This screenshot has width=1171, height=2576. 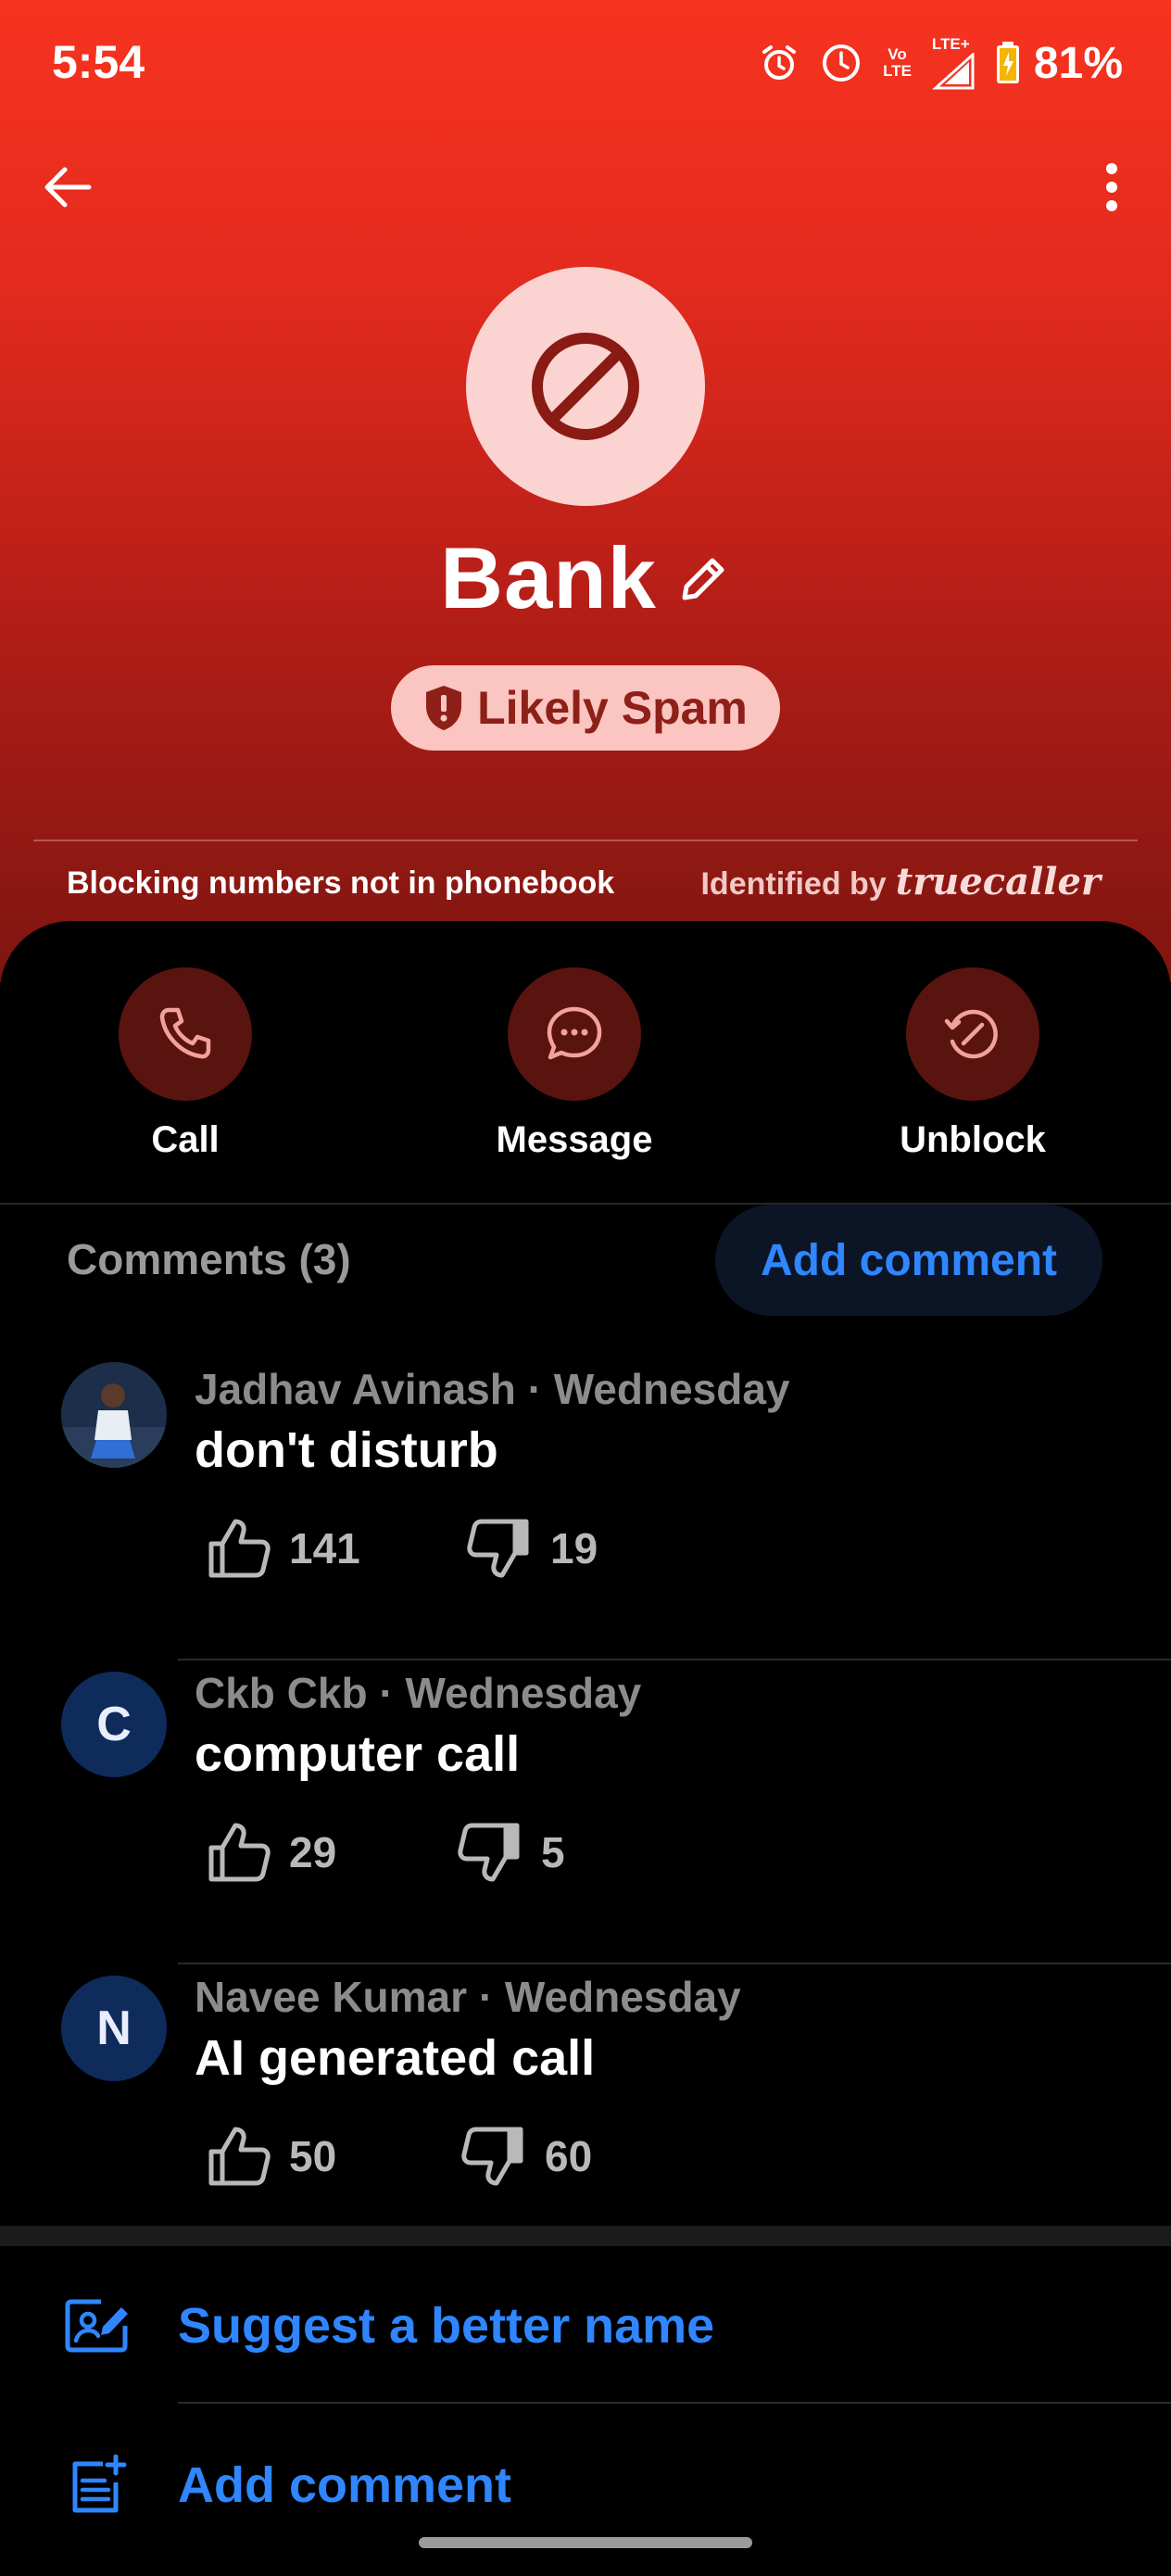 What do you see at coordinates (493, 1389) in the screenshot?
I see `comment-author: Jadhav Avinash · Wednesday` at bounding box center [493, 1389].